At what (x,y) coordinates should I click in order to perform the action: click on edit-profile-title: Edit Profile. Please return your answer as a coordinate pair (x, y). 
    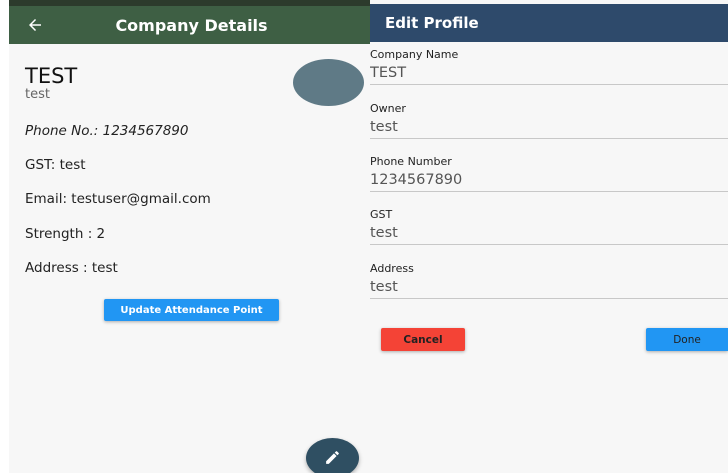
    Looking at the image, I should click on (432, 23).